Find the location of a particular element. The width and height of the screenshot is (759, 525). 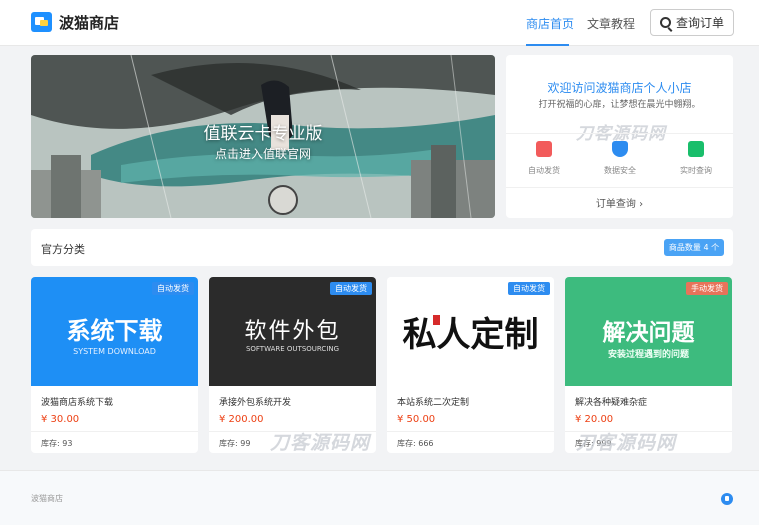

product-image-title: 系统下载 is located at coordinates (114, 331).